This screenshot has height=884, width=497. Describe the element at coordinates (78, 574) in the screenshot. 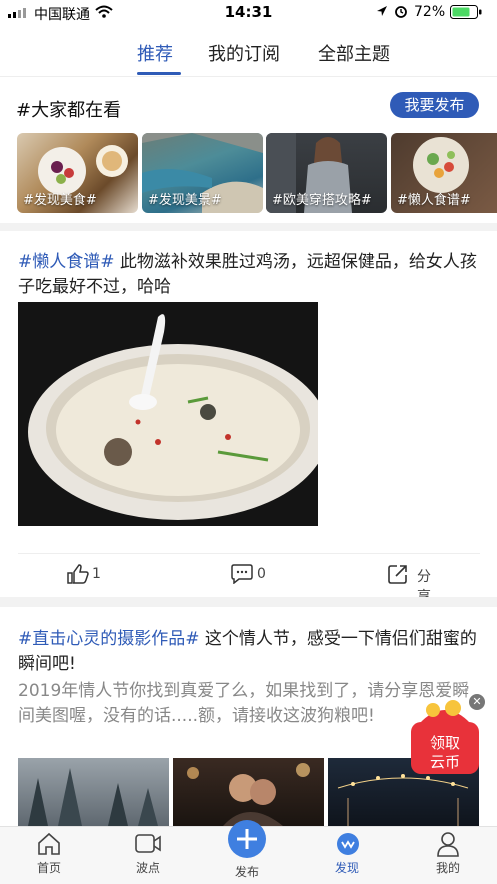

I see `thumbs-up-icon` at that location.